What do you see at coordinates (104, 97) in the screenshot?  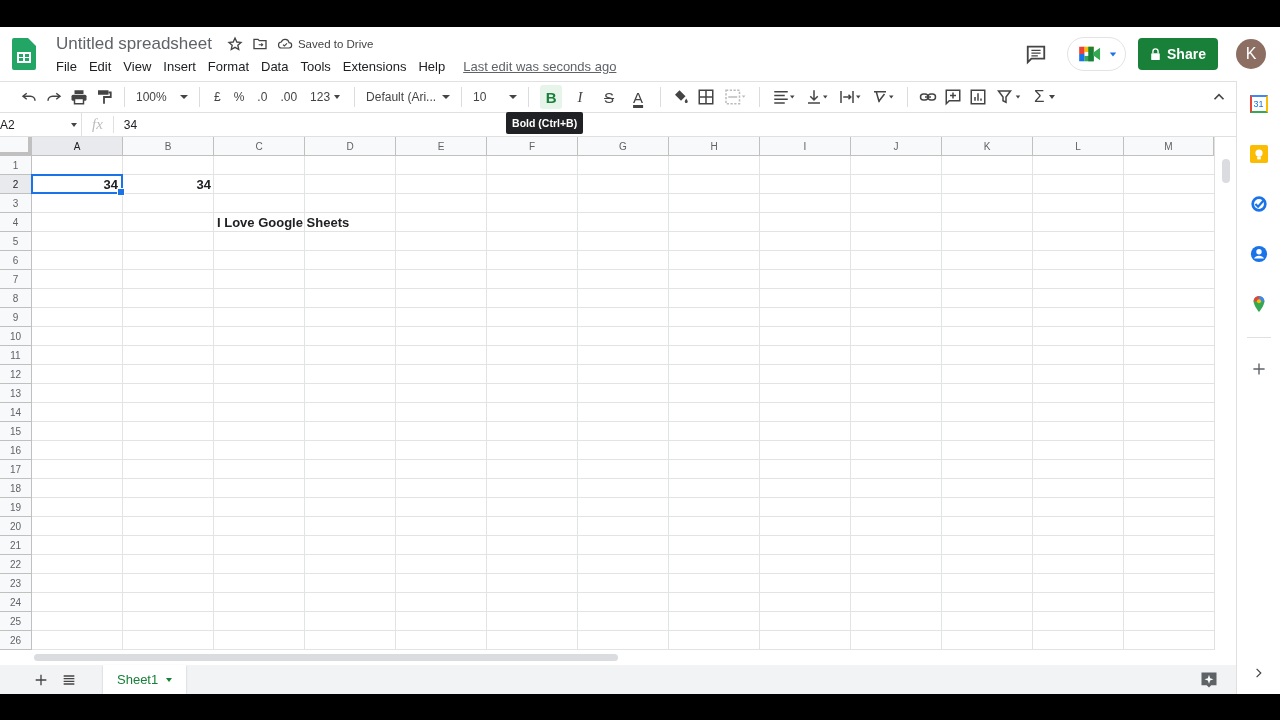 I see `paint-format-icon` at bounding box center [104, 97].